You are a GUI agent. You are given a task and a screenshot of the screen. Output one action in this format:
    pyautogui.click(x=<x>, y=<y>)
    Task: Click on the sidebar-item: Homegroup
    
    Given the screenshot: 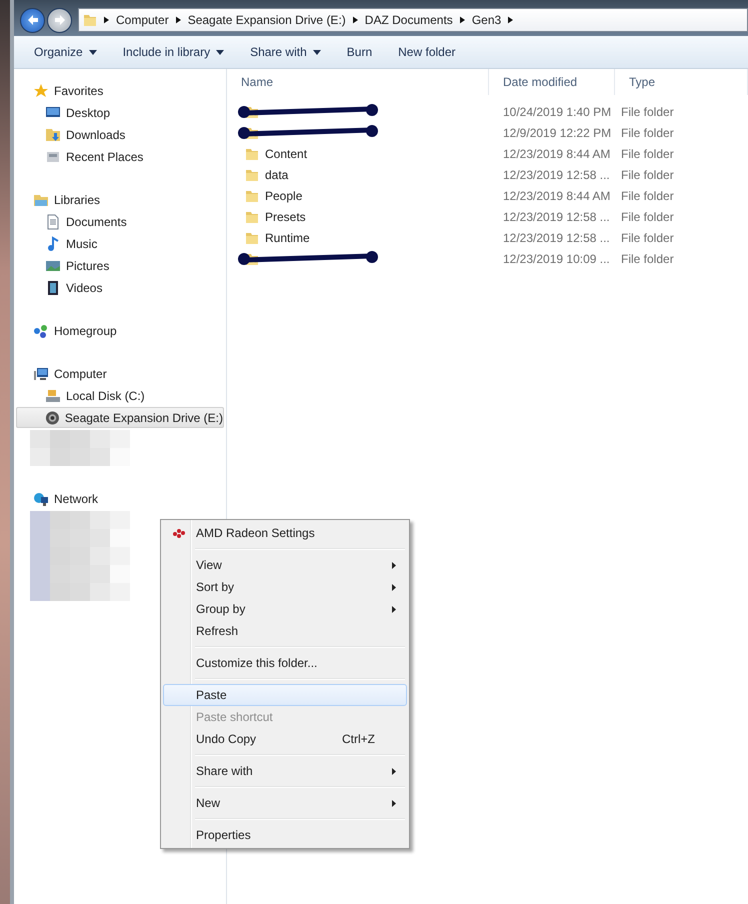 What is the action you would take?
    pyautogui.click(x=120, y=330)
    